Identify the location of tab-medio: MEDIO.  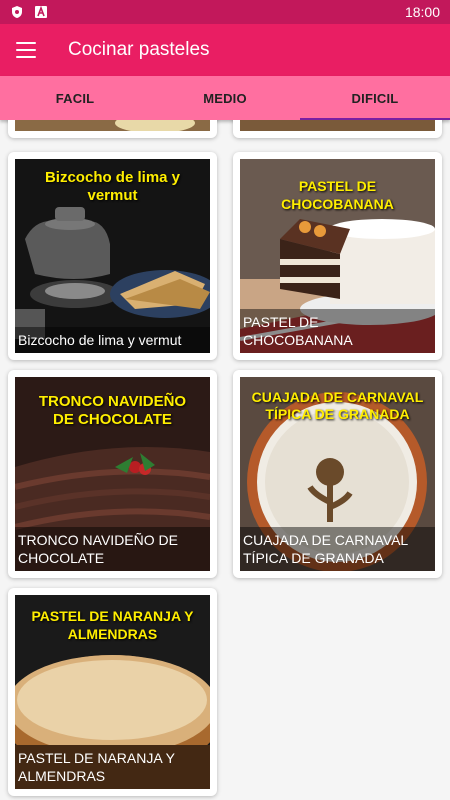
(225, 98).